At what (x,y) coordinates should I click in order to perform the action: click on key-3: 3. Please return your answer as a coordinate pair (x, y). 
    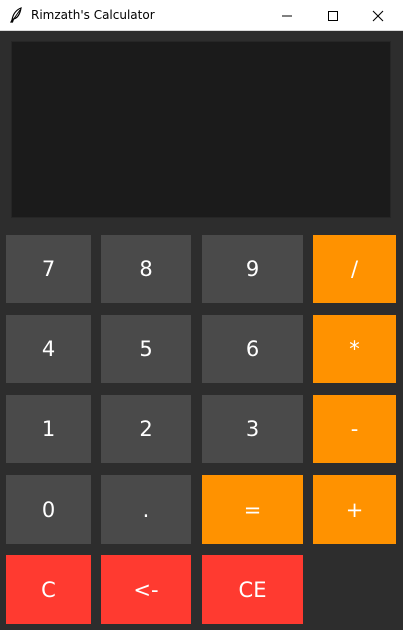
    Looking at the image, I should click on (252, 429).